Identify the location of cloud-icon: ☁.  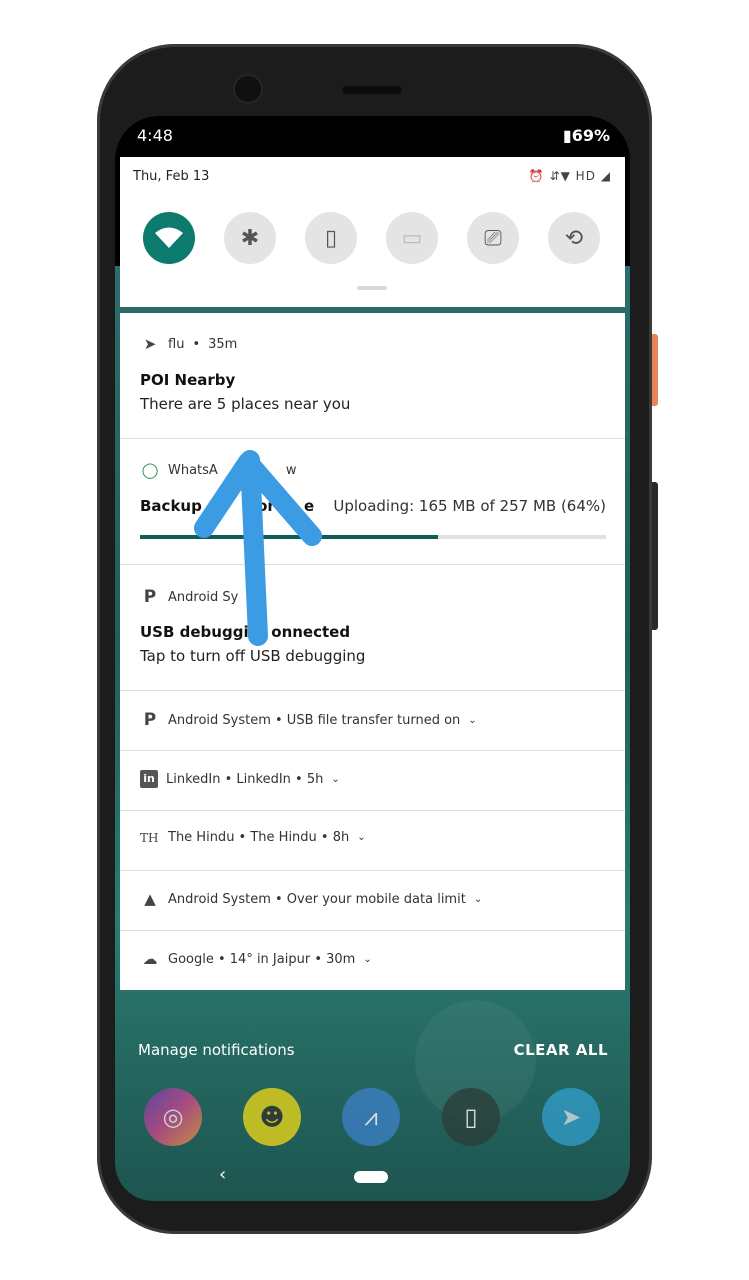
(150, 959).